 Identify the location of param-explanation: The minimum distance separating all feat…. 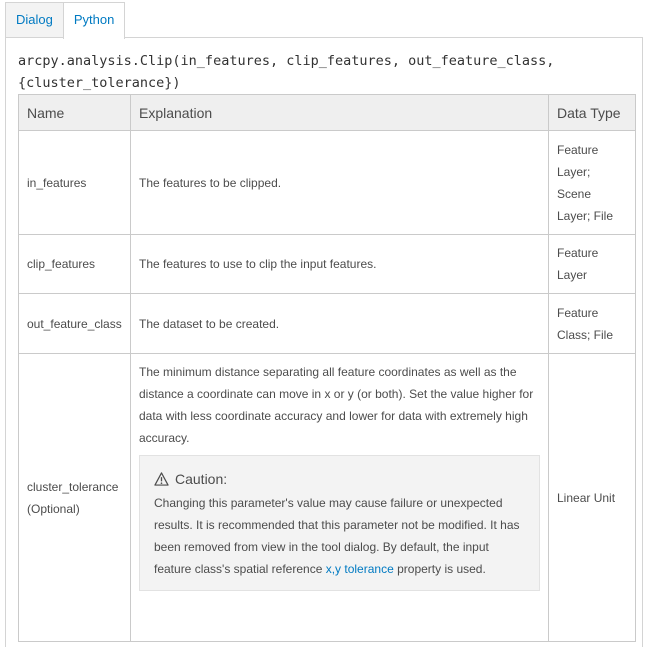
(336, 405).